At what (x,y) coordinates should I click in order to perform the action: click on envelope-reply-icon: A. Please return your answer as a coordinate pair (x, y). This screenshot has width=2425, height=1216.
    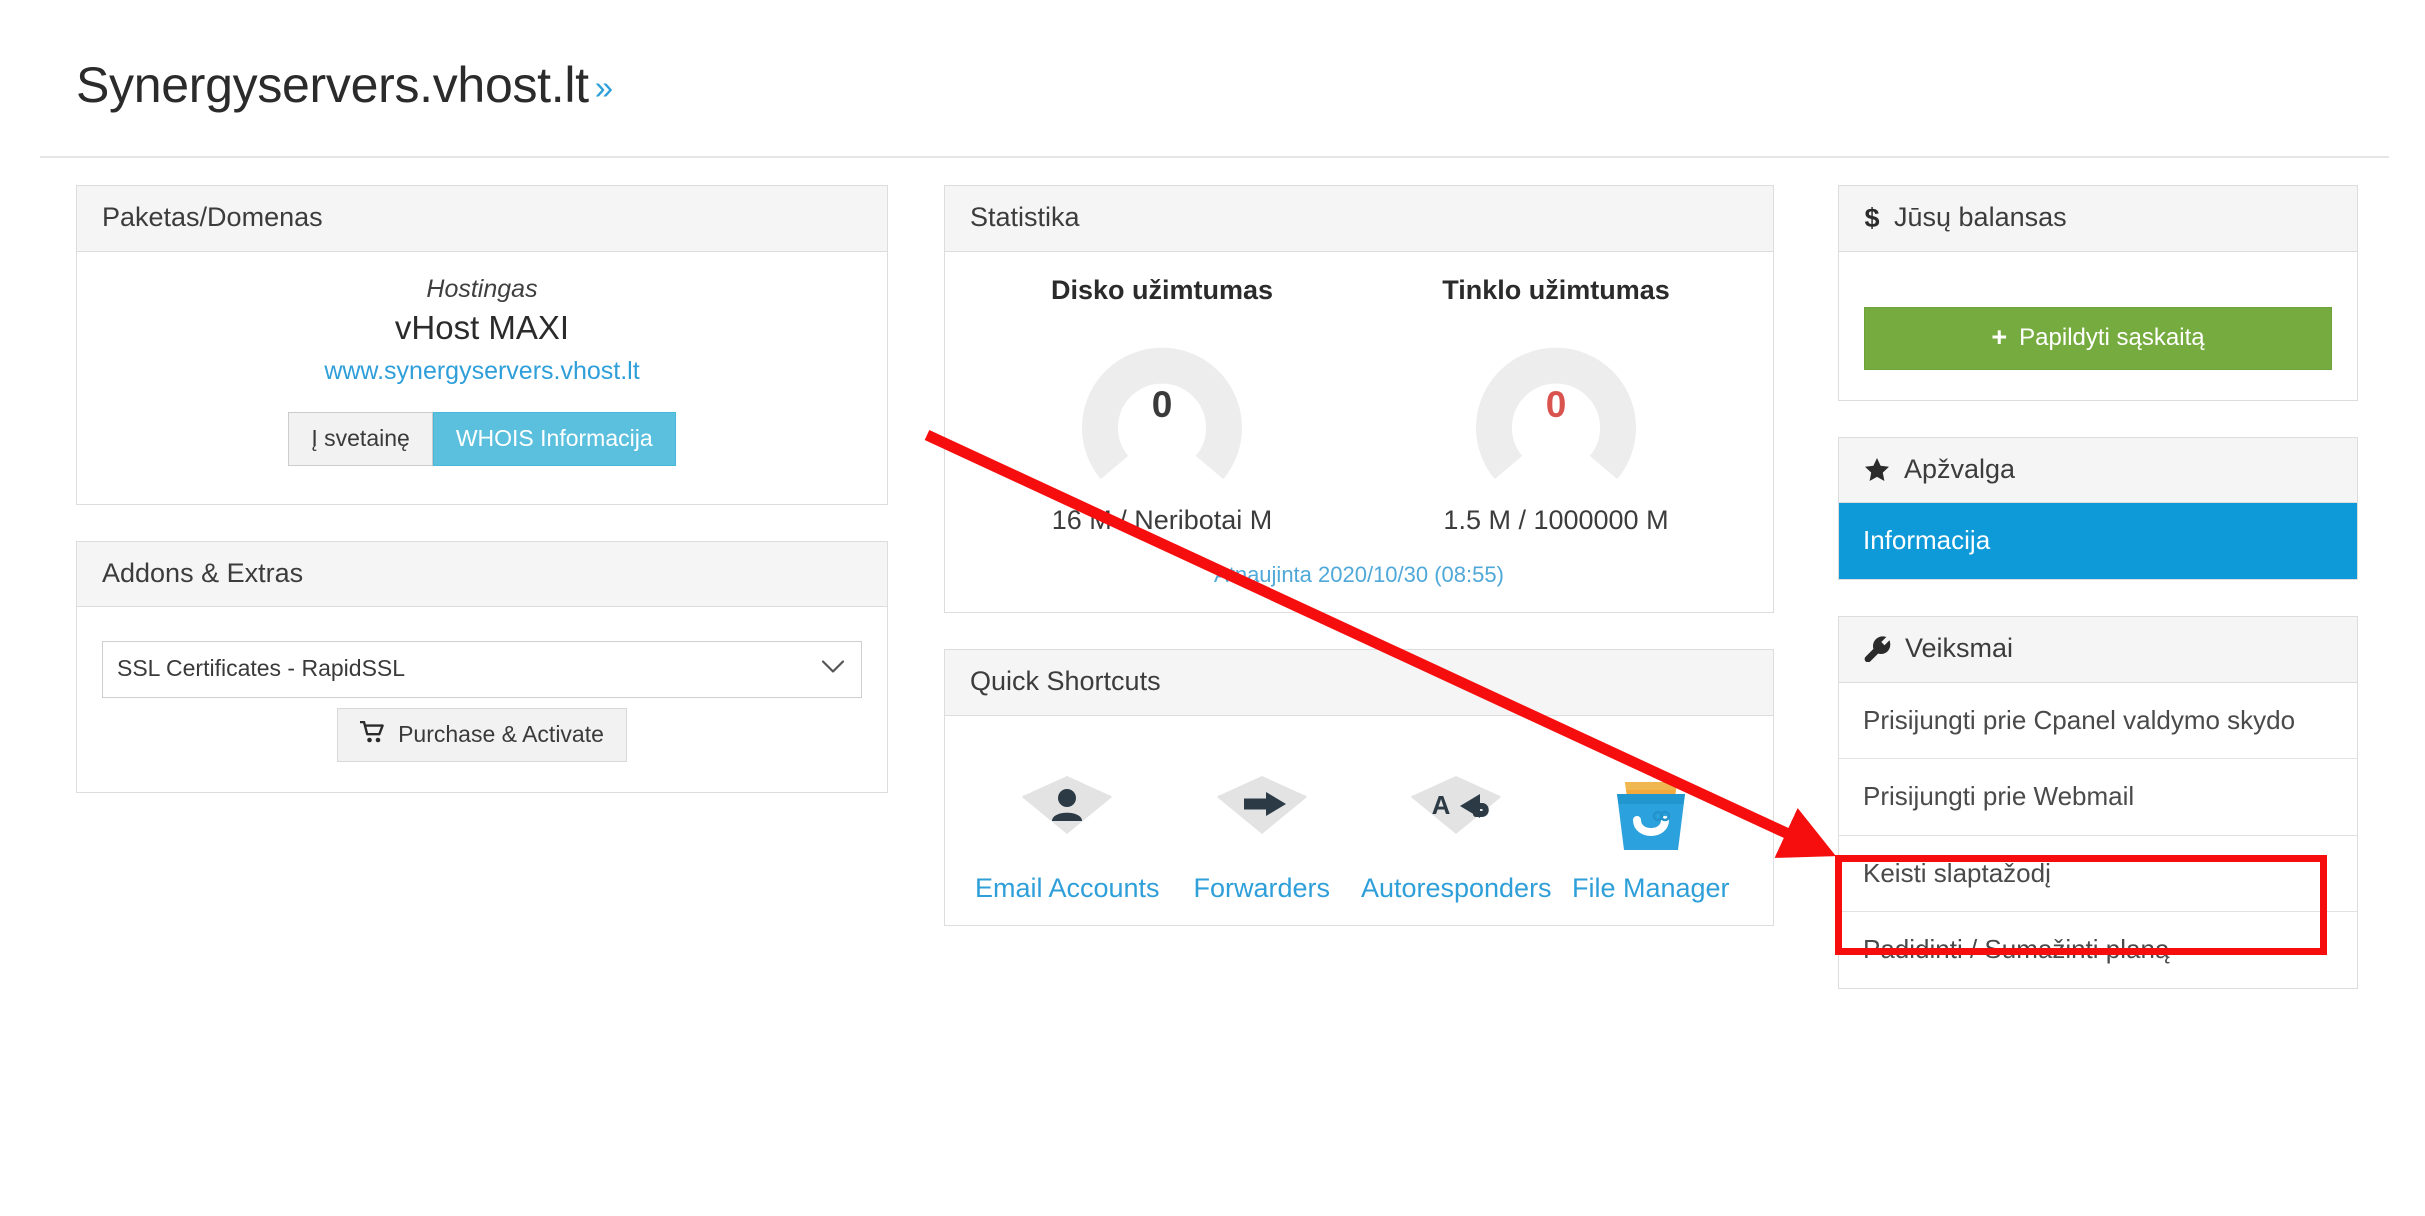
    Looking at the image, I should click on (1456, 806).